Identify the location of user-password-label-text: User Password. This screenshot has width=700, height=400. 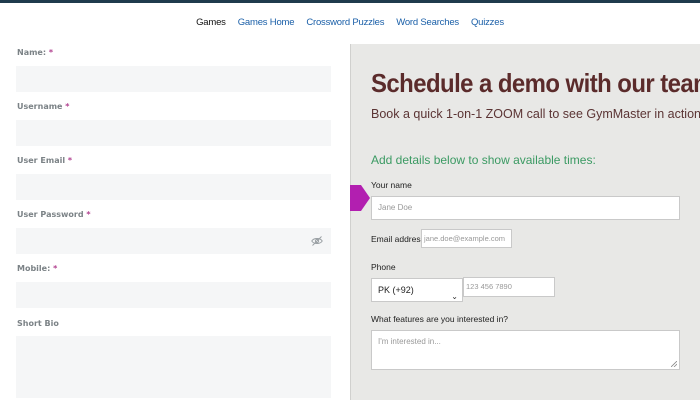
(50, 214).